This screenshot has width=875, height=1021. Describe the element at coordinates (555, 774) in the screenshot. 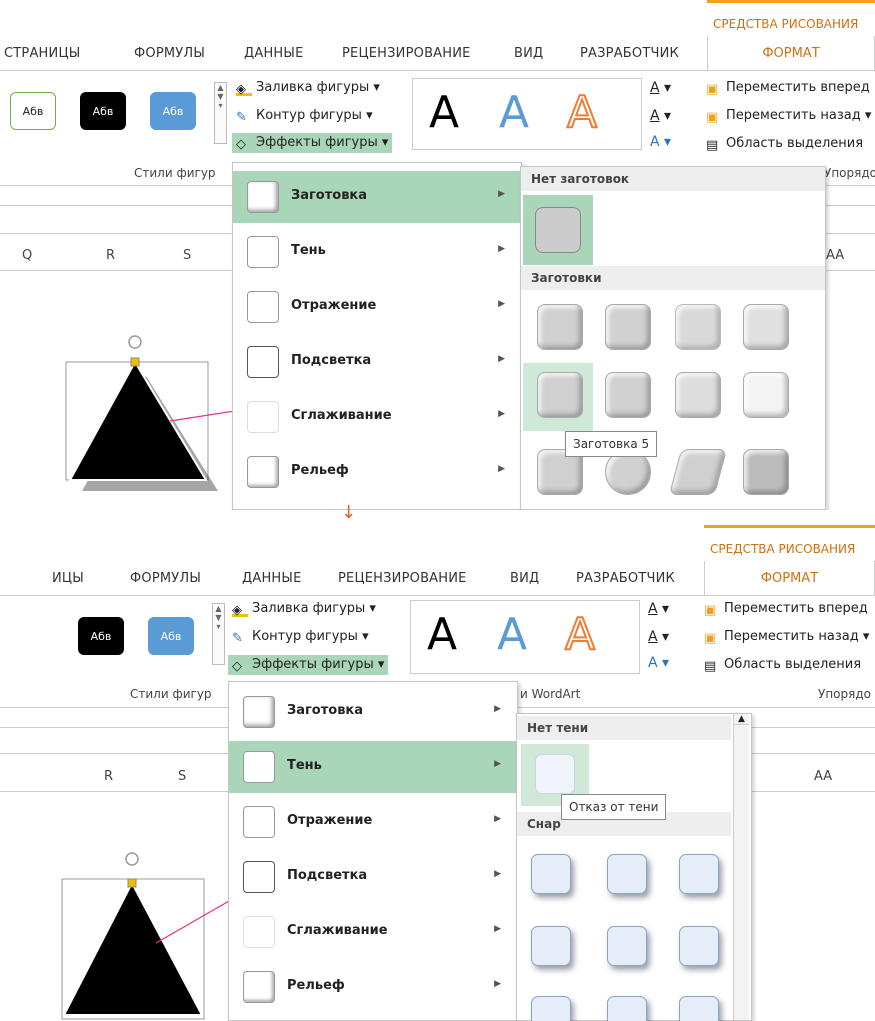

I see `no-shadow-swatch` at that location.